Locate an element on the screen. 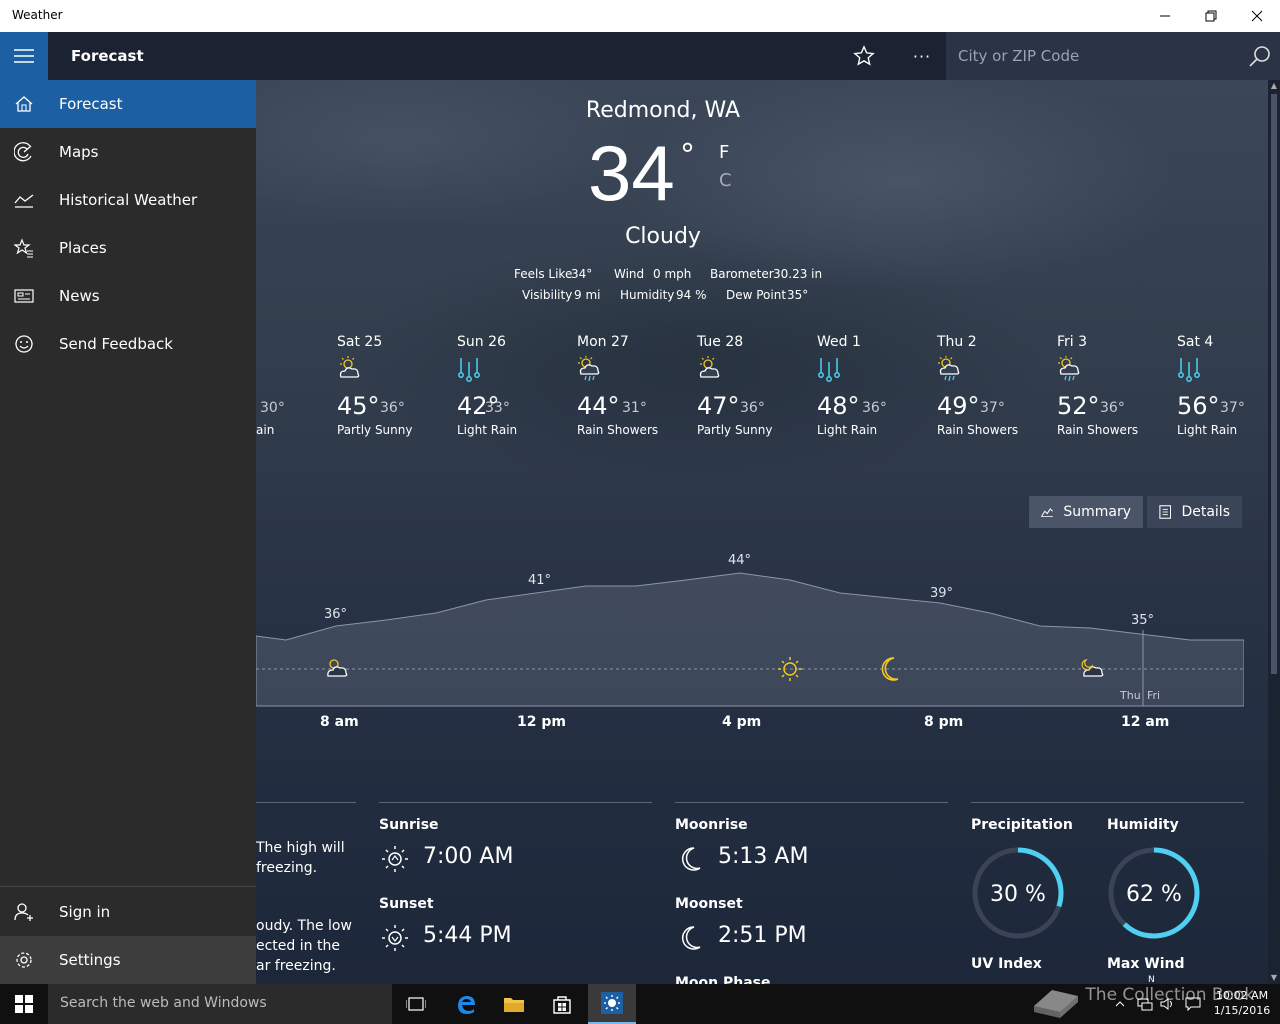  daily-forecast-item: Wed 1 48° 36° Light Rain is located at coordinates (875, 385).